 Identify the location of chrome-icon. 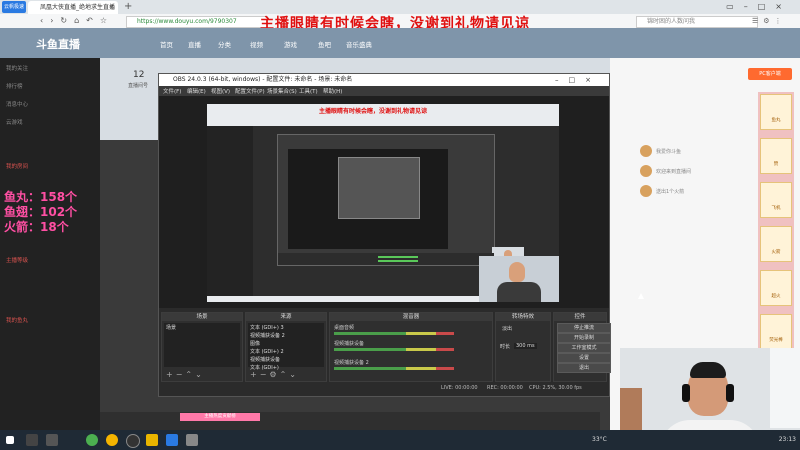
(112, 440).